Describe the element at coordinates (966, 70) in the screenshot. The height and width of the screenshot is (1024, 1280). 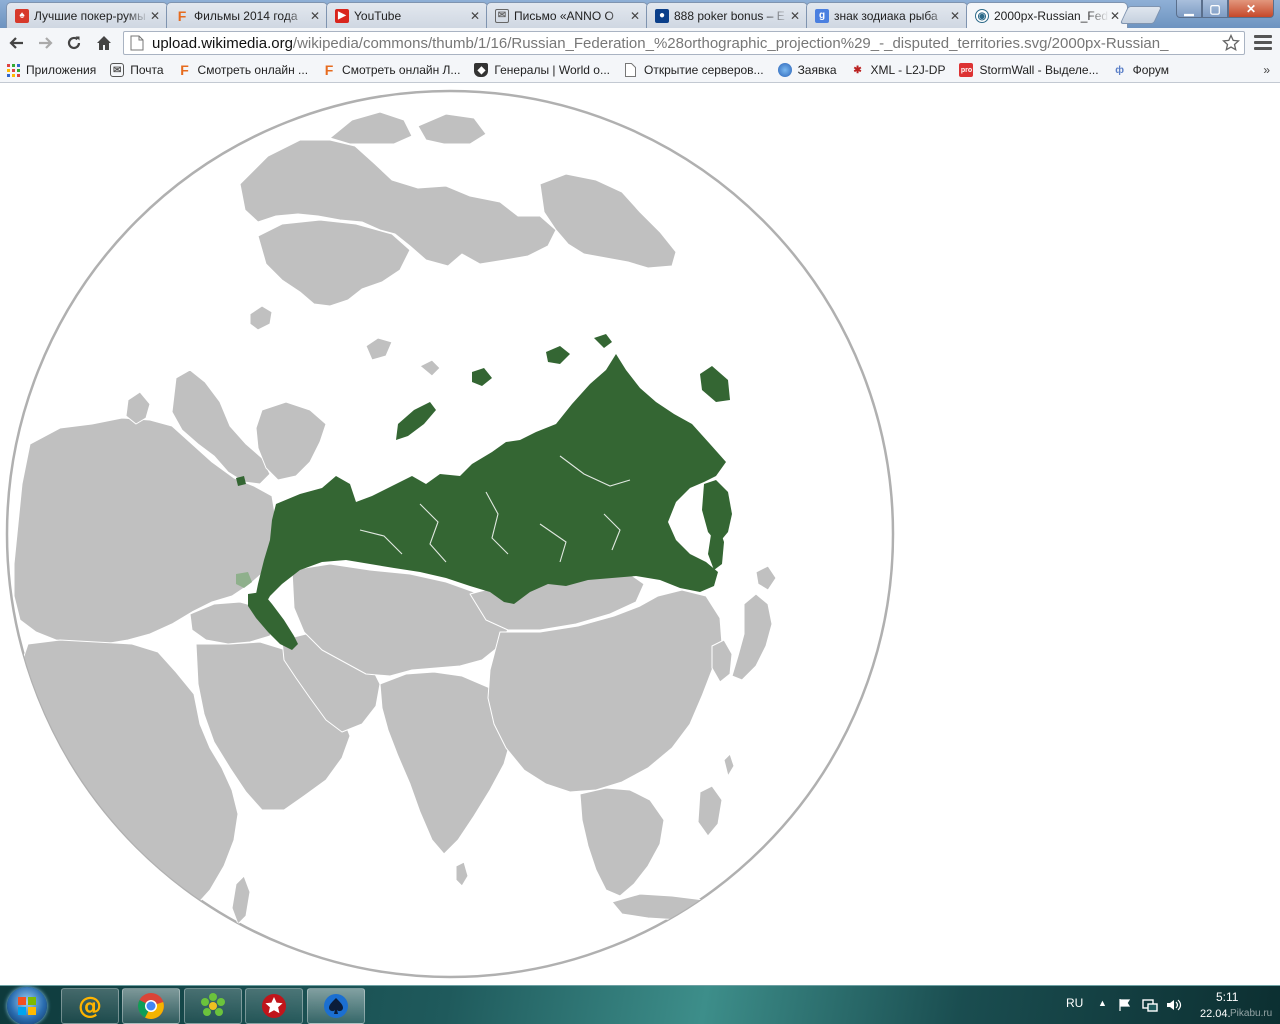
I see `stormwall-icon: pro` at that location.